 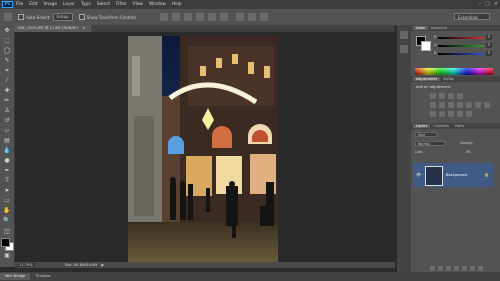 I want to click on pen-tool-icon: ✒, so click(x=7, y=170).